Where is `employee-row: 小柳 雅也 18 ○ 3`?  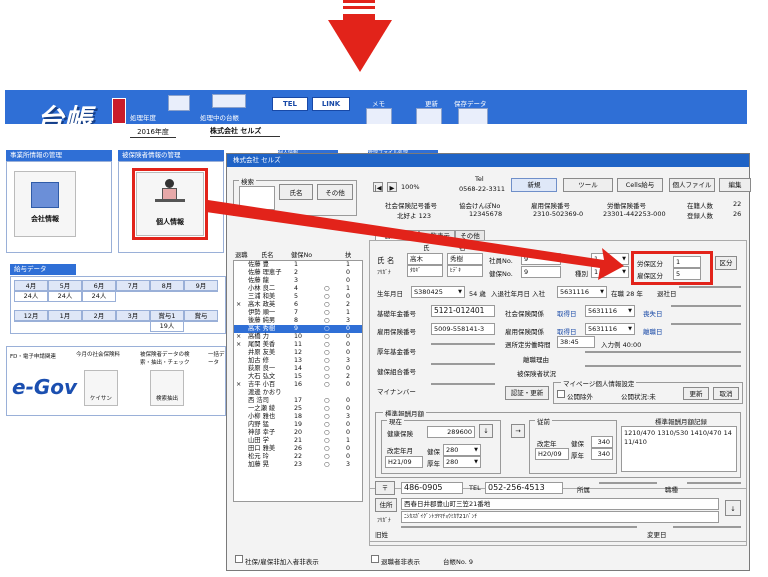
employee-row: 小柳 雅也 18 ○ 3 is located at coordinates (298, 417).